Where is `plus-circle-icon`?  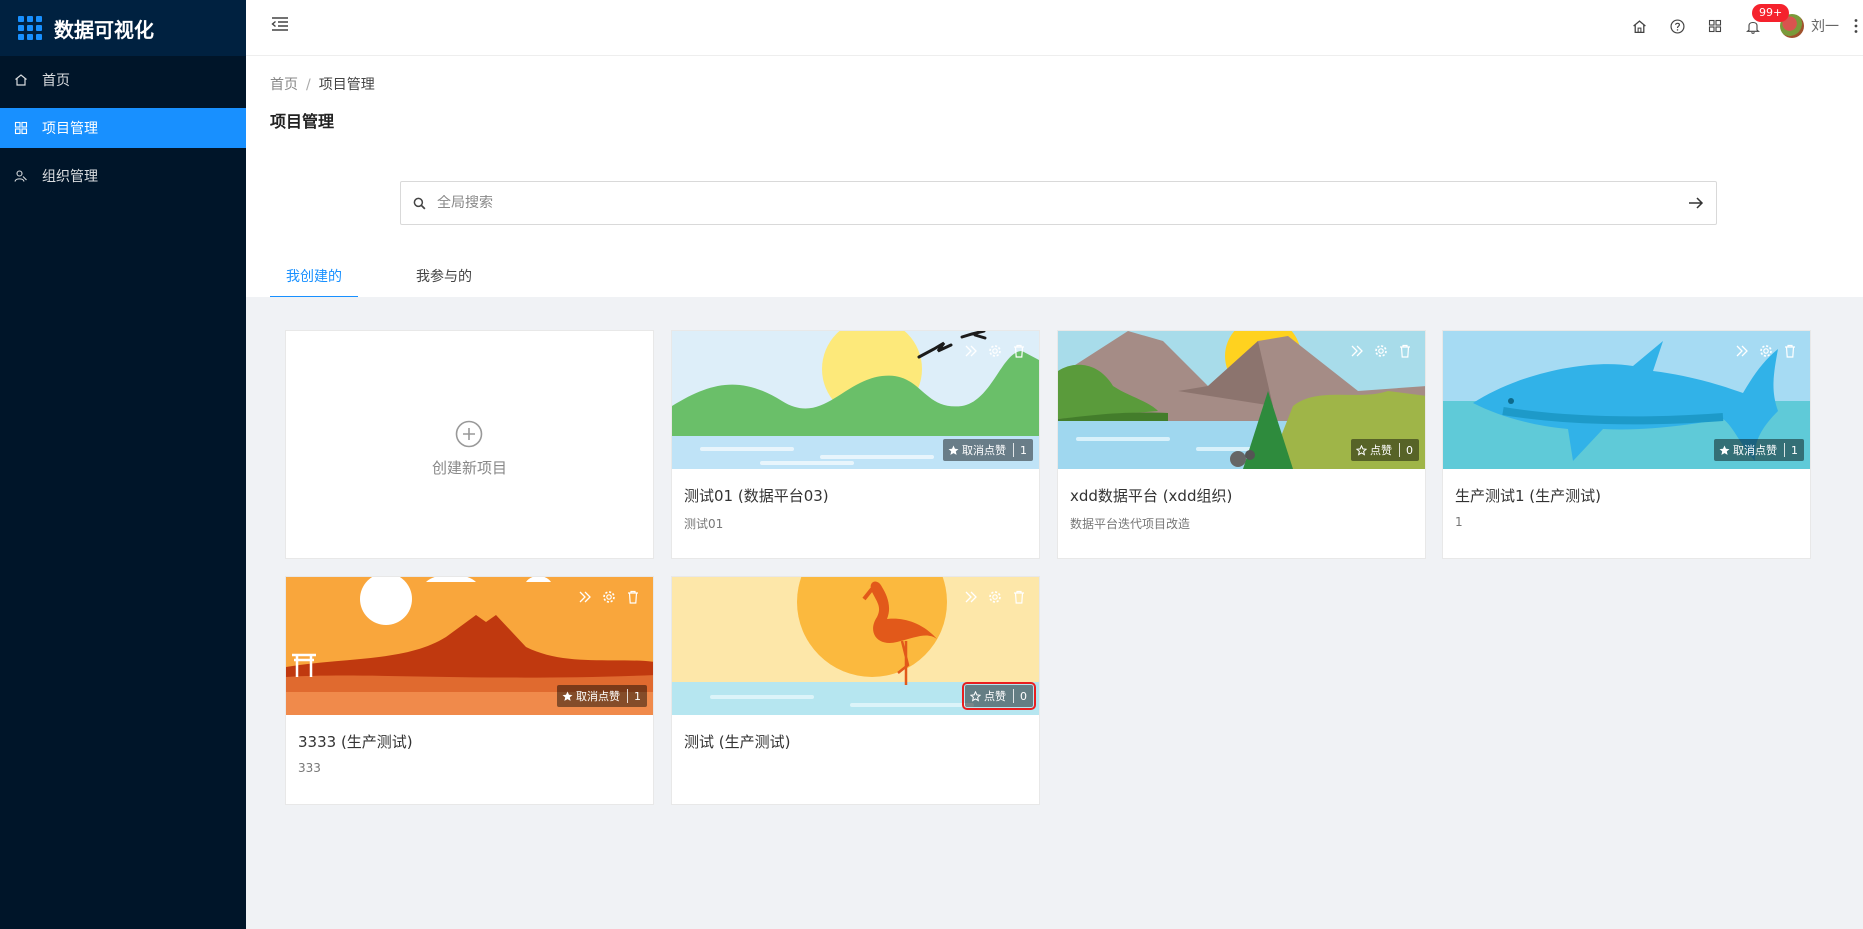 plus-circle-icon is located at coordinates (469, 434).